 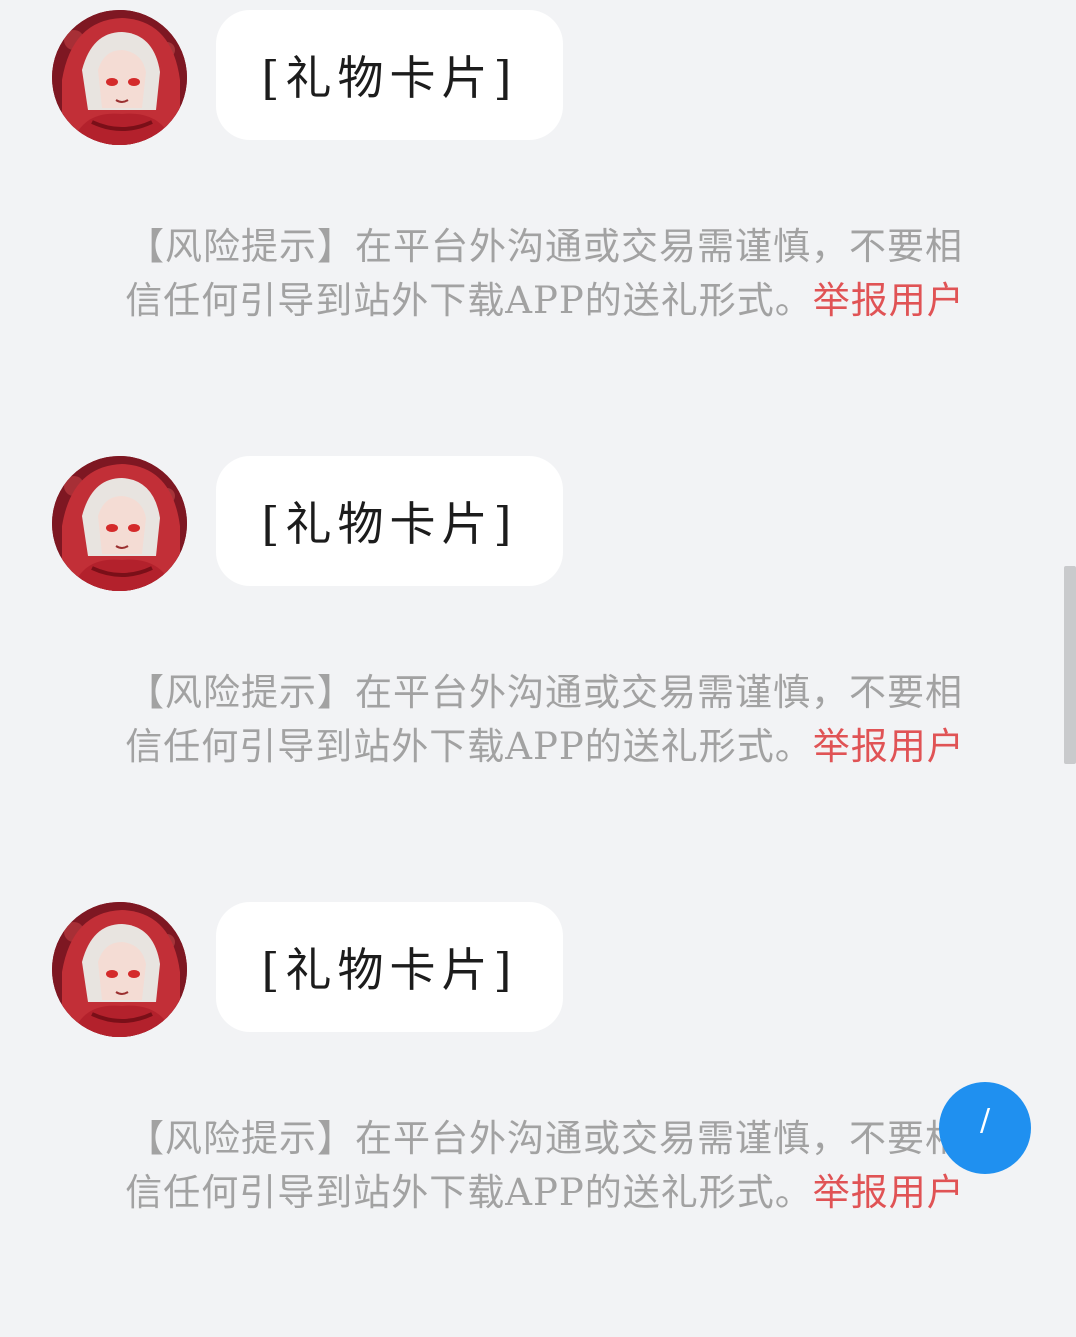 I want to click on scrollbar, so click(x=1070, y=665).